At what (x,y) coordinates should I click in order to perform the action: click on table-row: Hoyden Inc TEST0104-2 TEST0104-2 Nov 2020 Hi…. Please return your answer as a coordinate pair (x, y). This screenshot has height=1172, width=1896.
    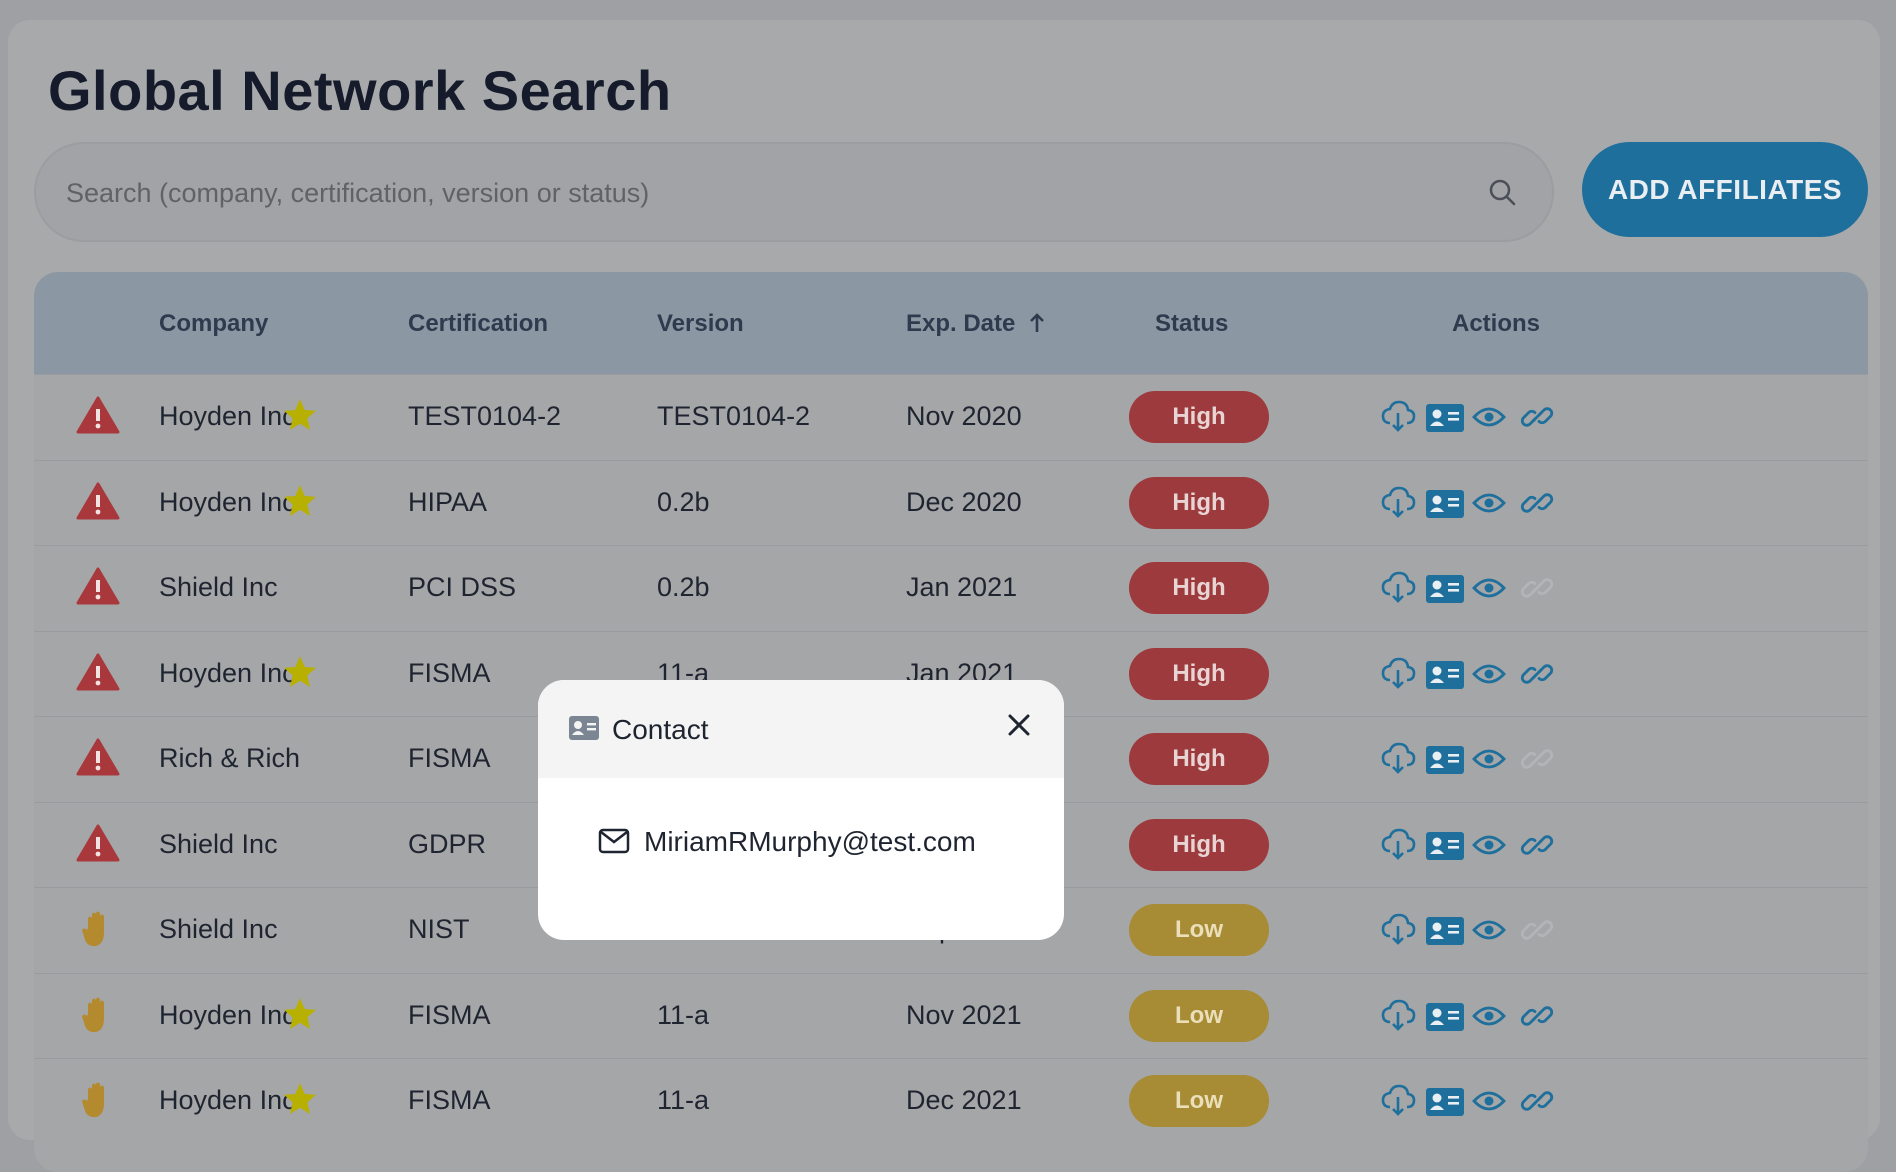
    Looking at the image, I should click on (951, 417).